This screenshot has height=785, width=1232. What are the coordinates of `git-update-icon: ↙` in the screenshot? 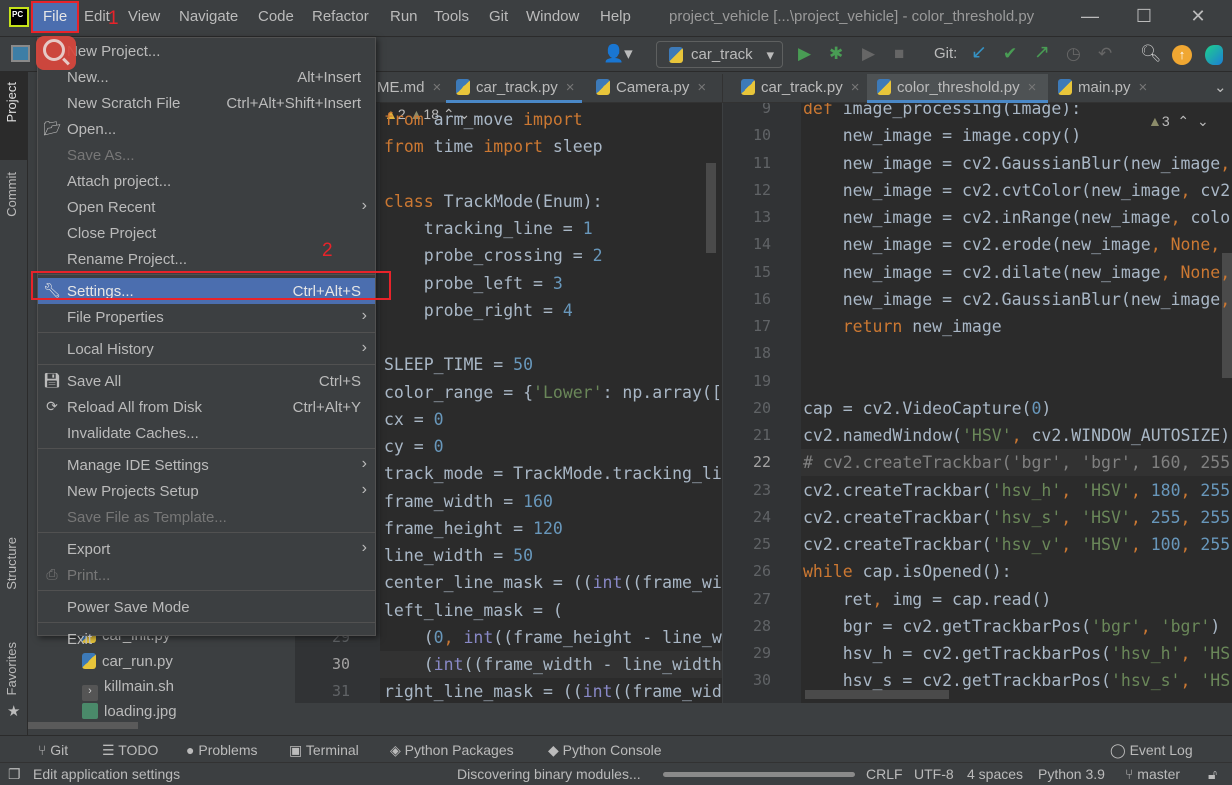 It's located at (979, 52).